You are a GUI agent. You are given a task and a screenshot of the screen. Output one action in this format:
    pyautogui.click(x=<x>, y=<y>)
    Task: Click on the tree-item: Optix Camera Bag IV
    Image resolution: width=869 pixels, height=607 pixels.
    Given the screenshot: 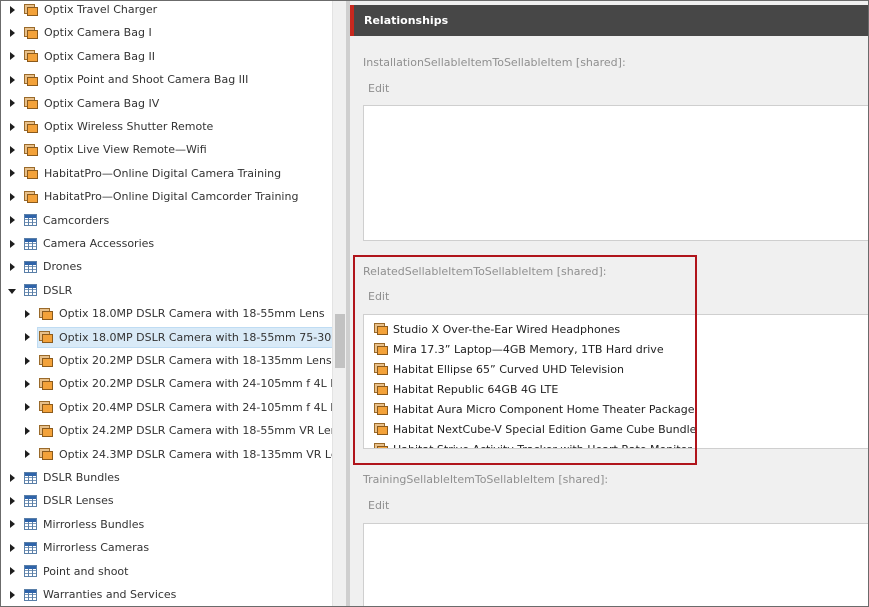 What is the action you would take?
    pyautogui.click(x=84, y=103)
    